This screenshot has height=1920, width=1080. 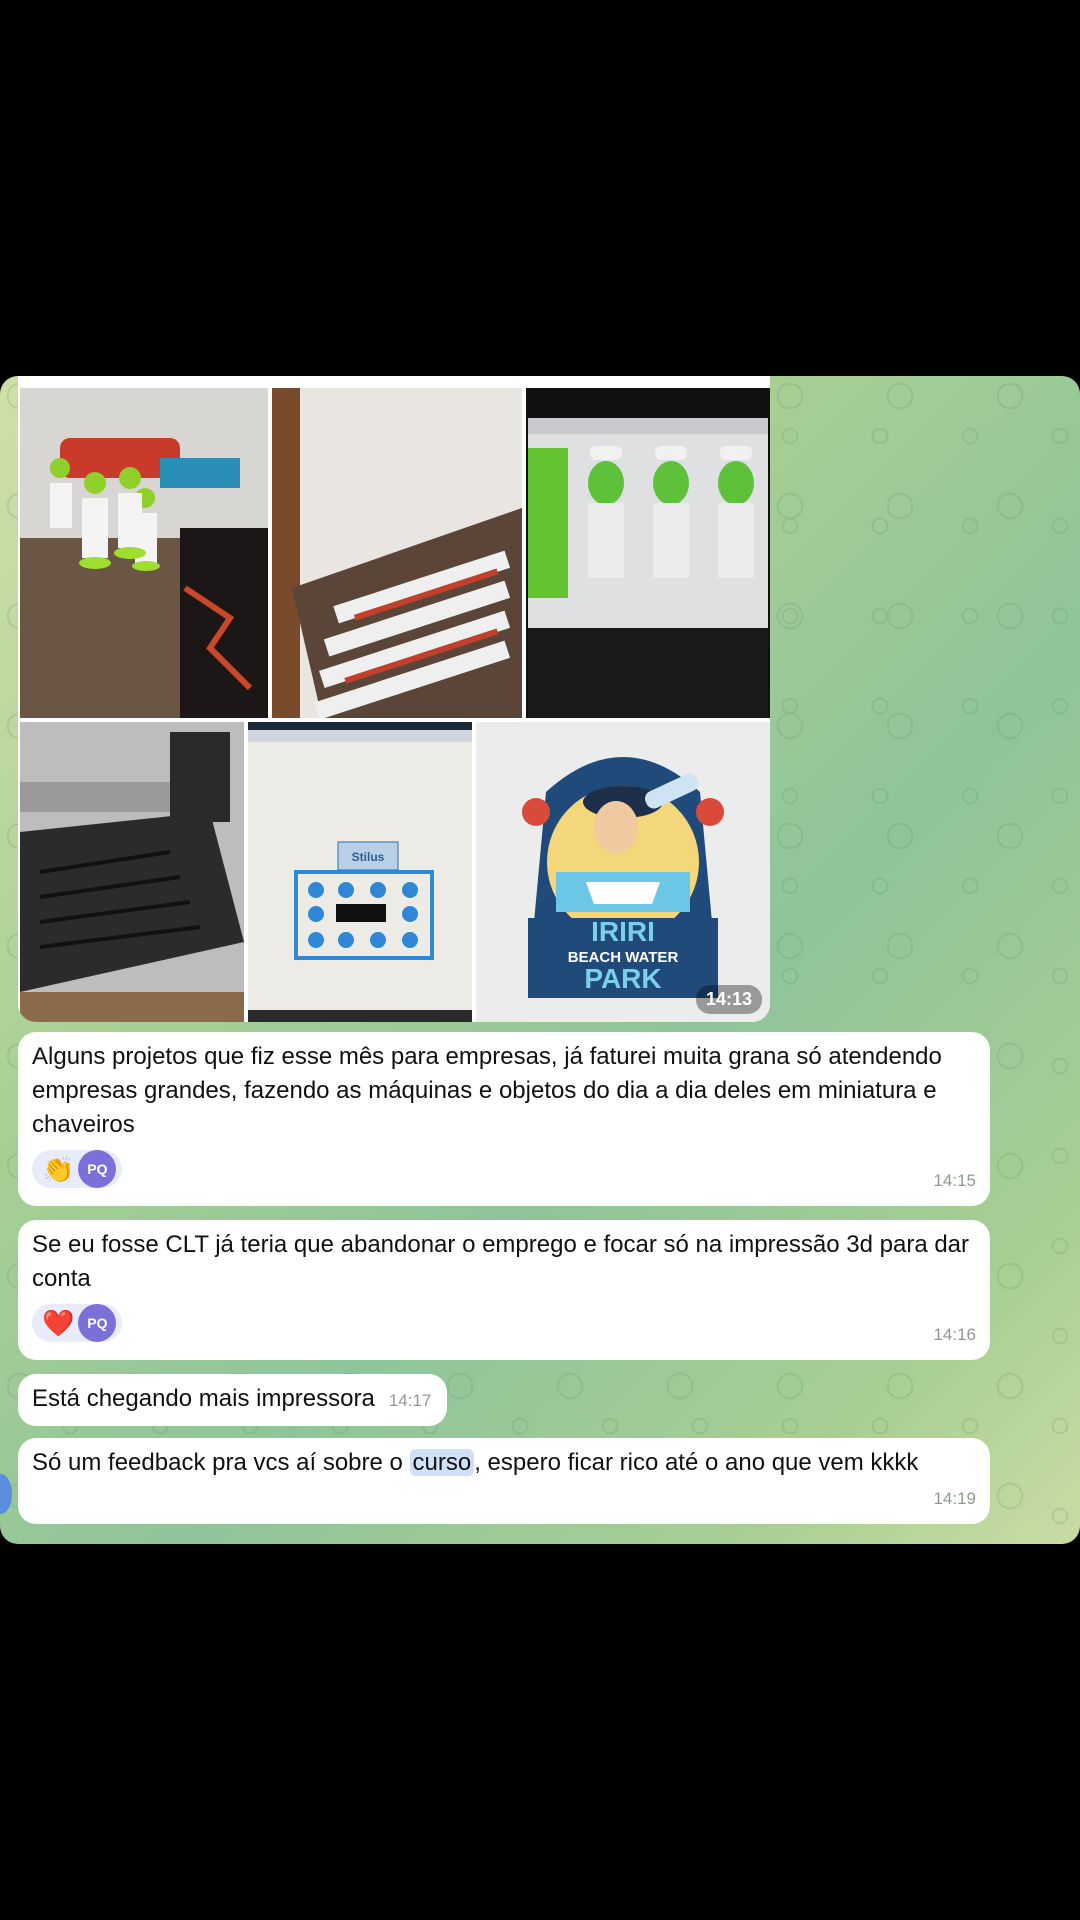 What do you see at coordinates (442, 1462) in the screenshot?
I see `highlighted-link-curso: curso` at bounding box center [442, 1462].